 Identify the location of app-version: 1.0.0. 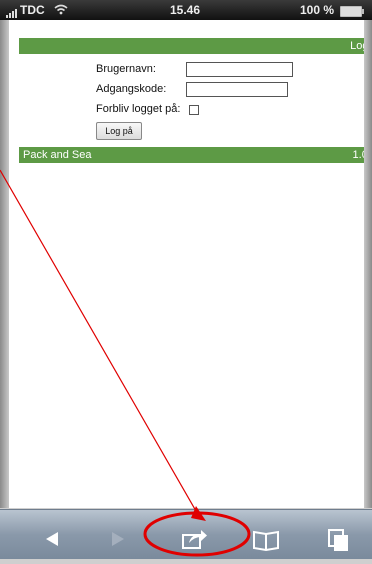
(358, 155).